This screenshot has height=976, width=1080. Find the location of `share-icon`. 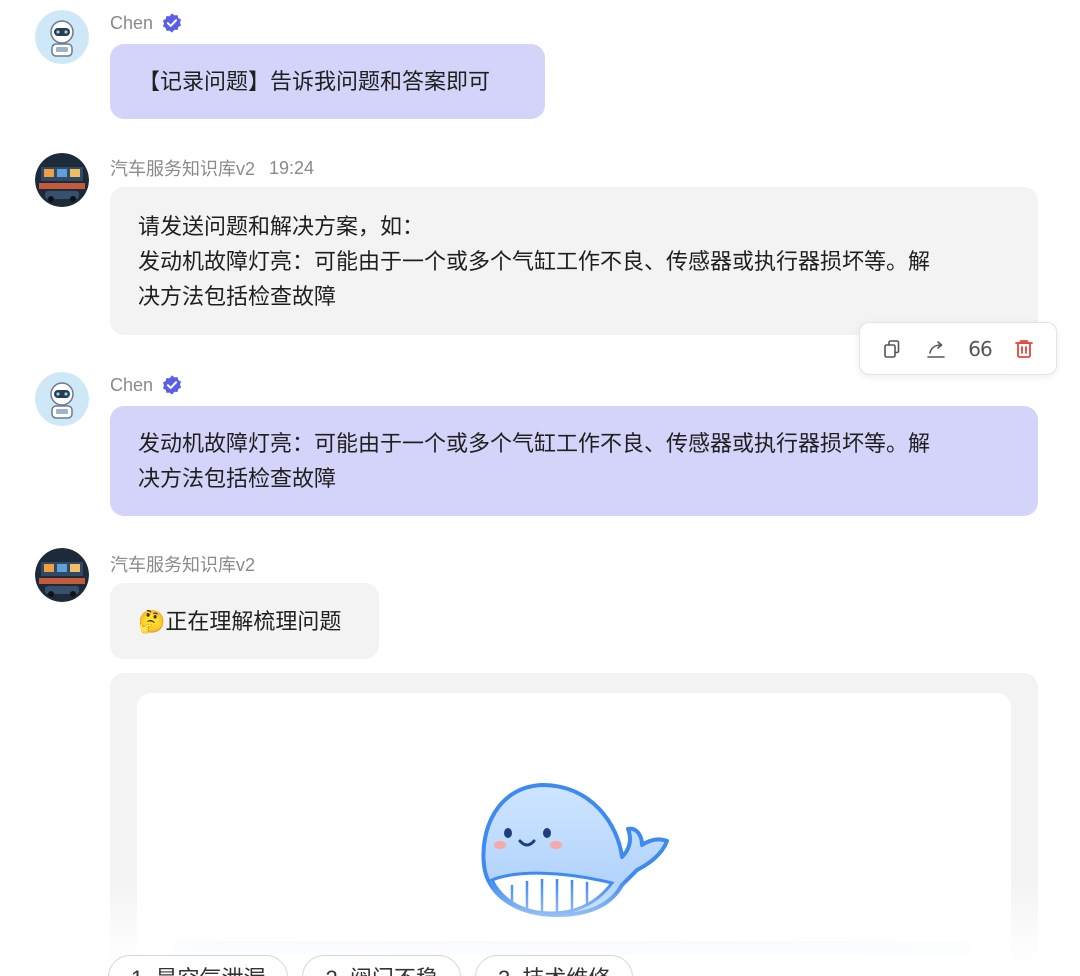

share-icon is located at coordinates (936, 349).